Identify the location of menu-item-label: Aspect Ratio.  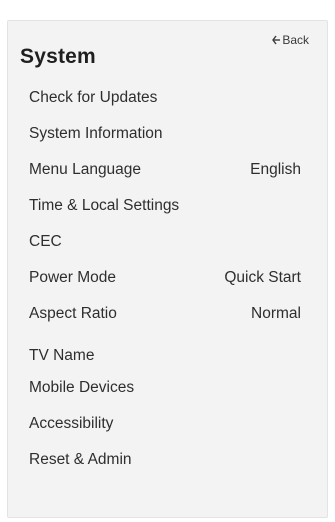
(73, 313).